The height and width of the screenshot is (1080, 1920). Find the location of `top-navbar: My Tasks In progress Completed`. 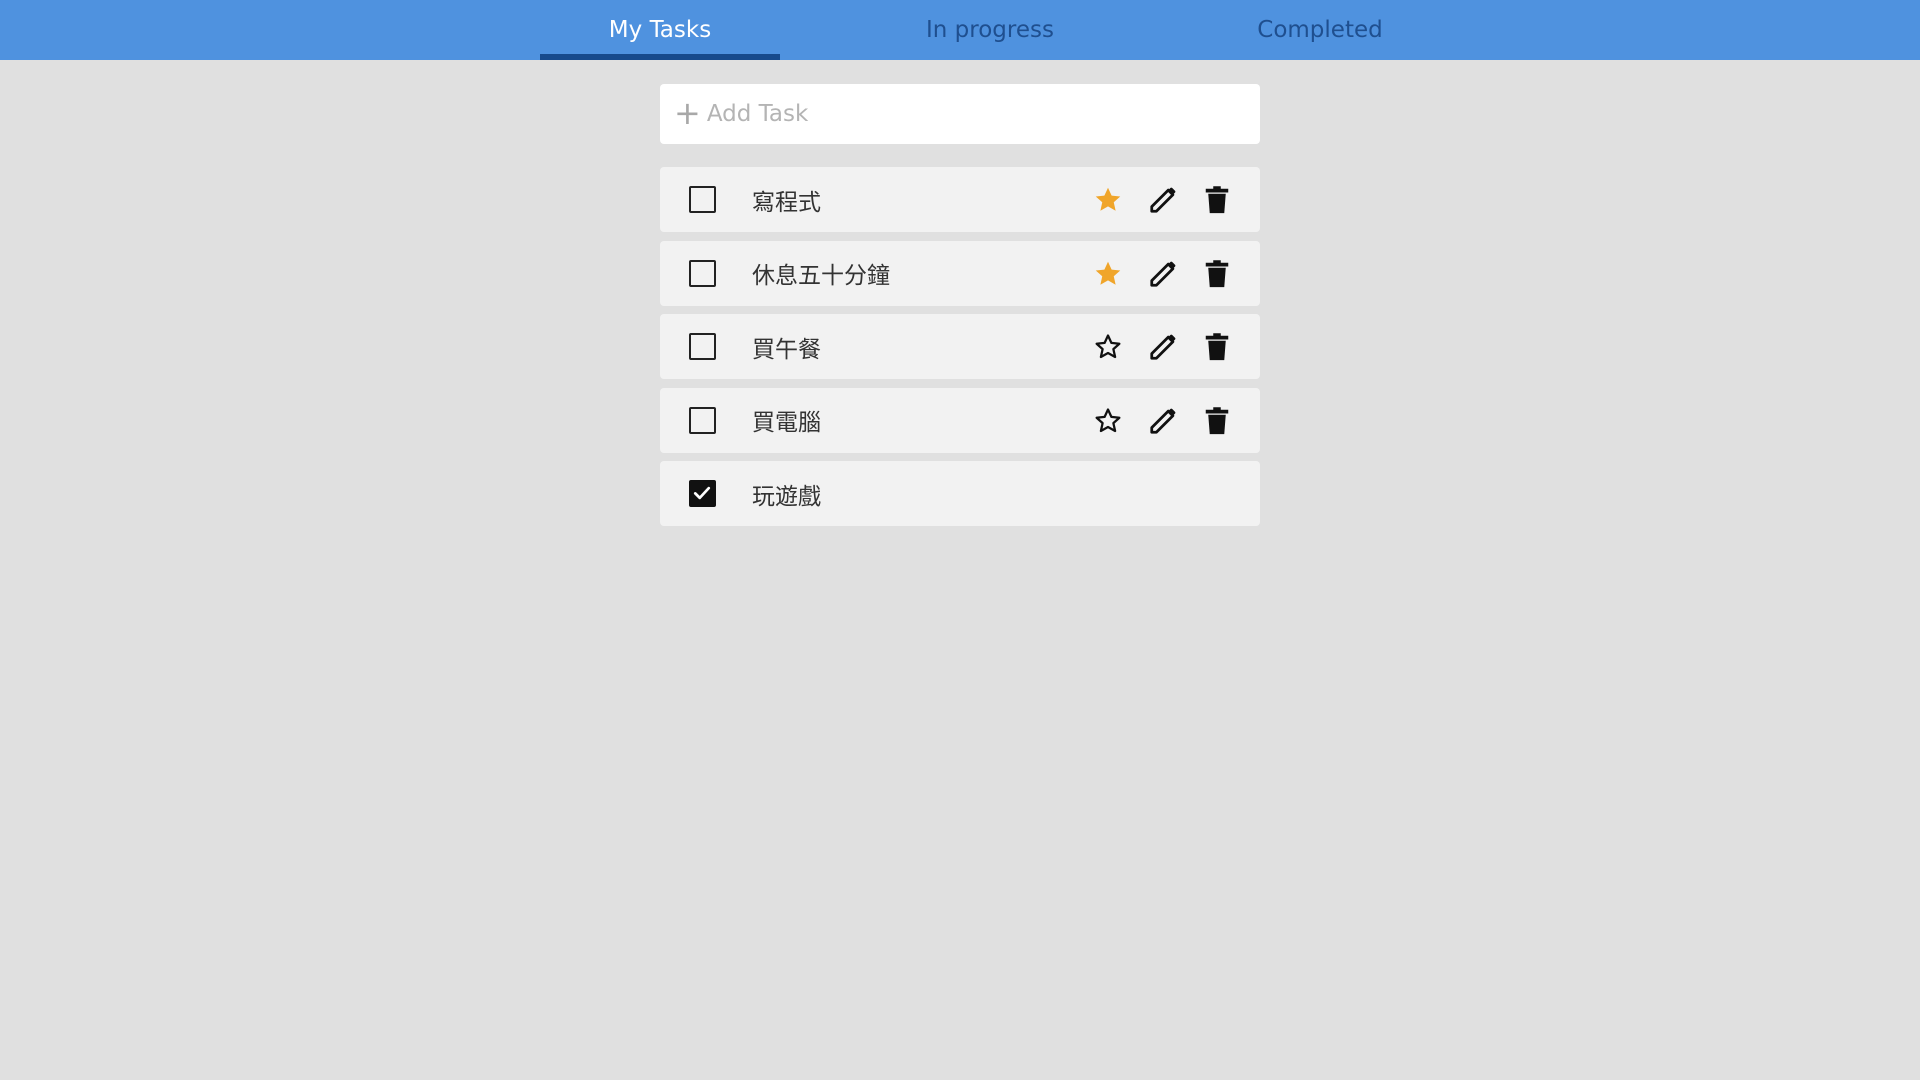

top-navbar: My Tasks In progress Completed is located at coordinates (960, 30).